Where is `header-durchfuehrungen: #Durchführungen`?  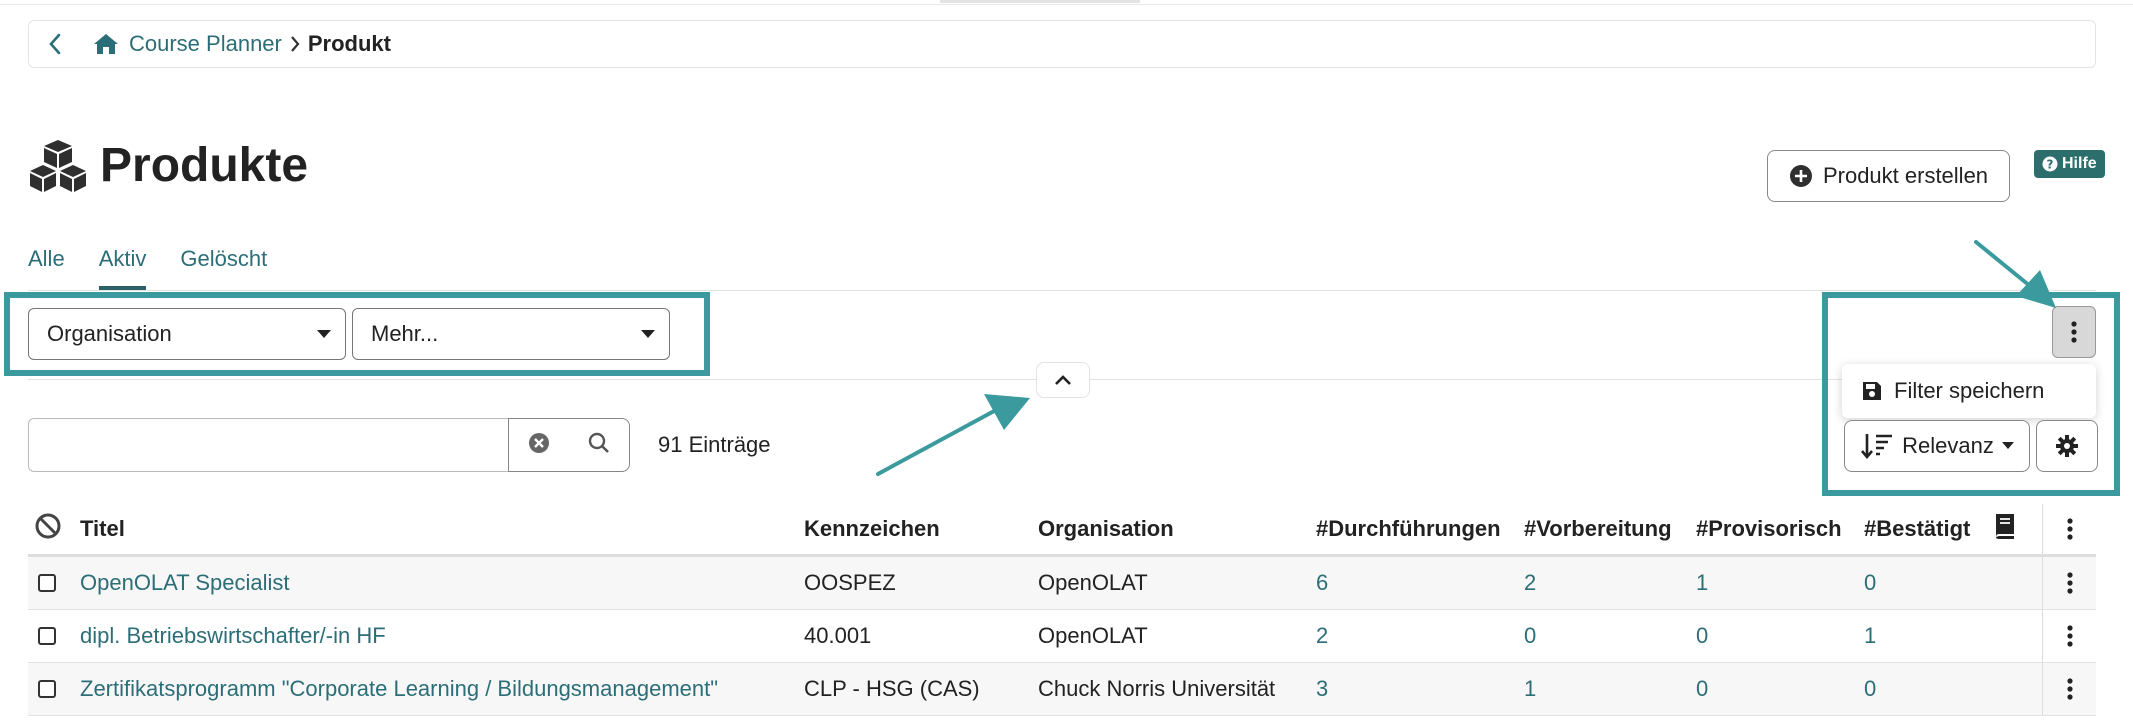 header-durchfuehrungen: #Durchführungen is located at coordinates (1408, 529).